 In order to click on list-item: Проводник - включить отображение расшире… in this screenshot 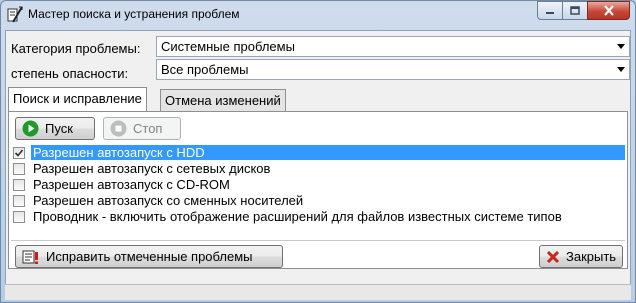, I will do `click(318, 217)`.